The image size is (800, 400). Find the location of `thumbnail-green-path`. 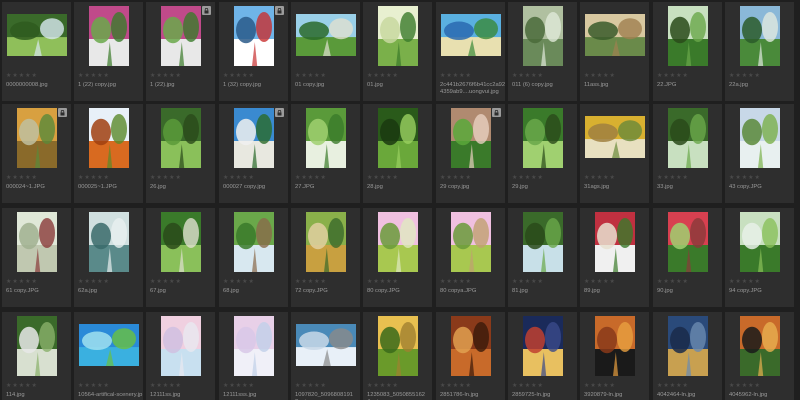

thumbnail-green-path is located at coordinates (398, 38).